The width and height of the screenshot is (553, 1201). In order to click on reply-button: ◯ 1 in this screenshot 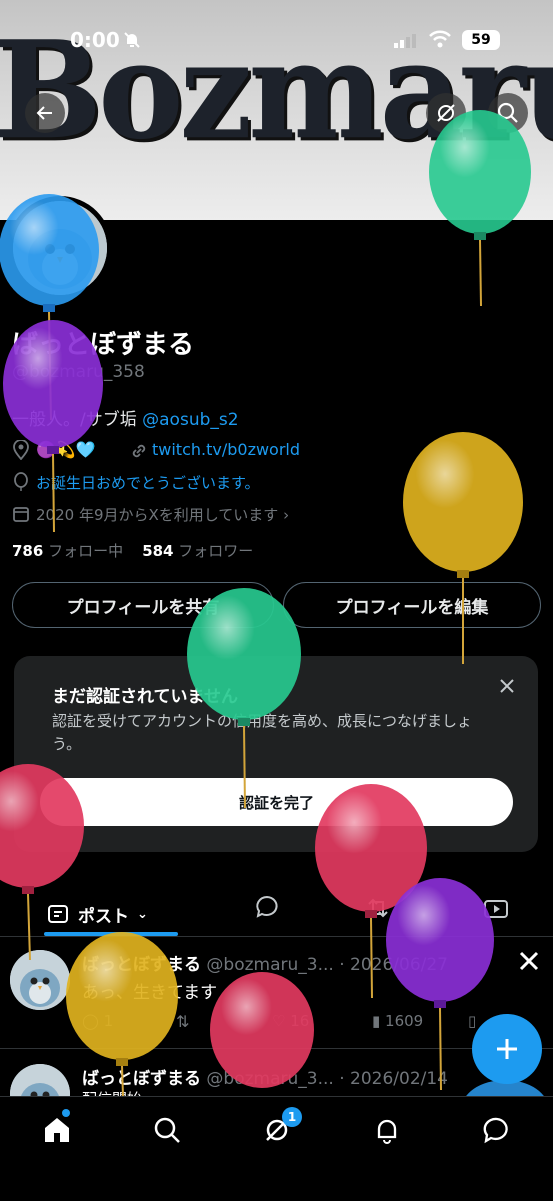, I will do `click(97, 1021)`.